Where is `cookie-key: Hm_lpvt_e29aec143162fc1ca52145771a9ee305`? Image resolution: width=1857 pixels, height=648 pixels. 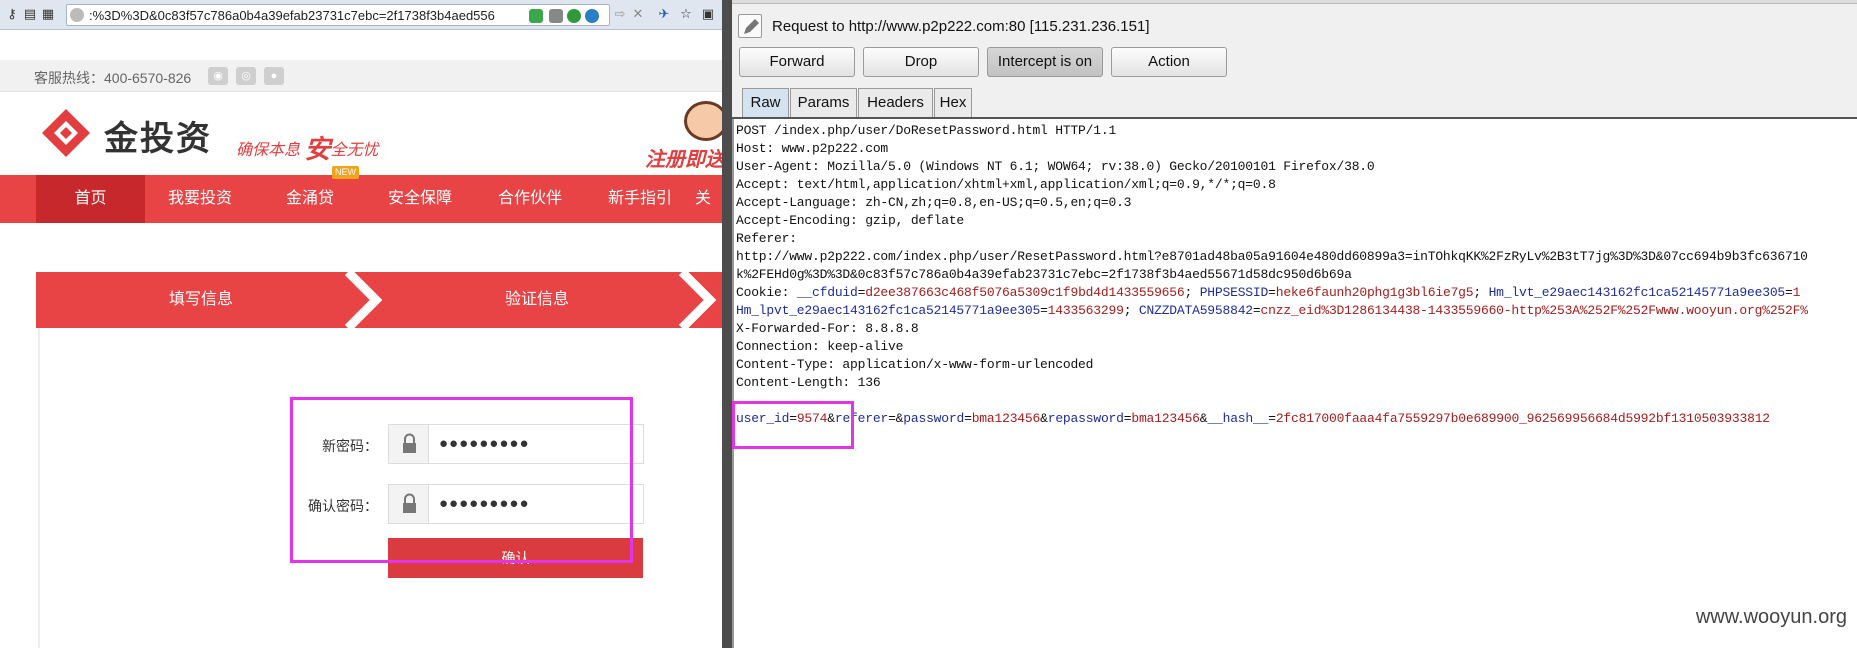
cookie-key: Hm_lpvt_e29aec143162fc1ca52145771a9ee305 is located at coordinates (888, 310).